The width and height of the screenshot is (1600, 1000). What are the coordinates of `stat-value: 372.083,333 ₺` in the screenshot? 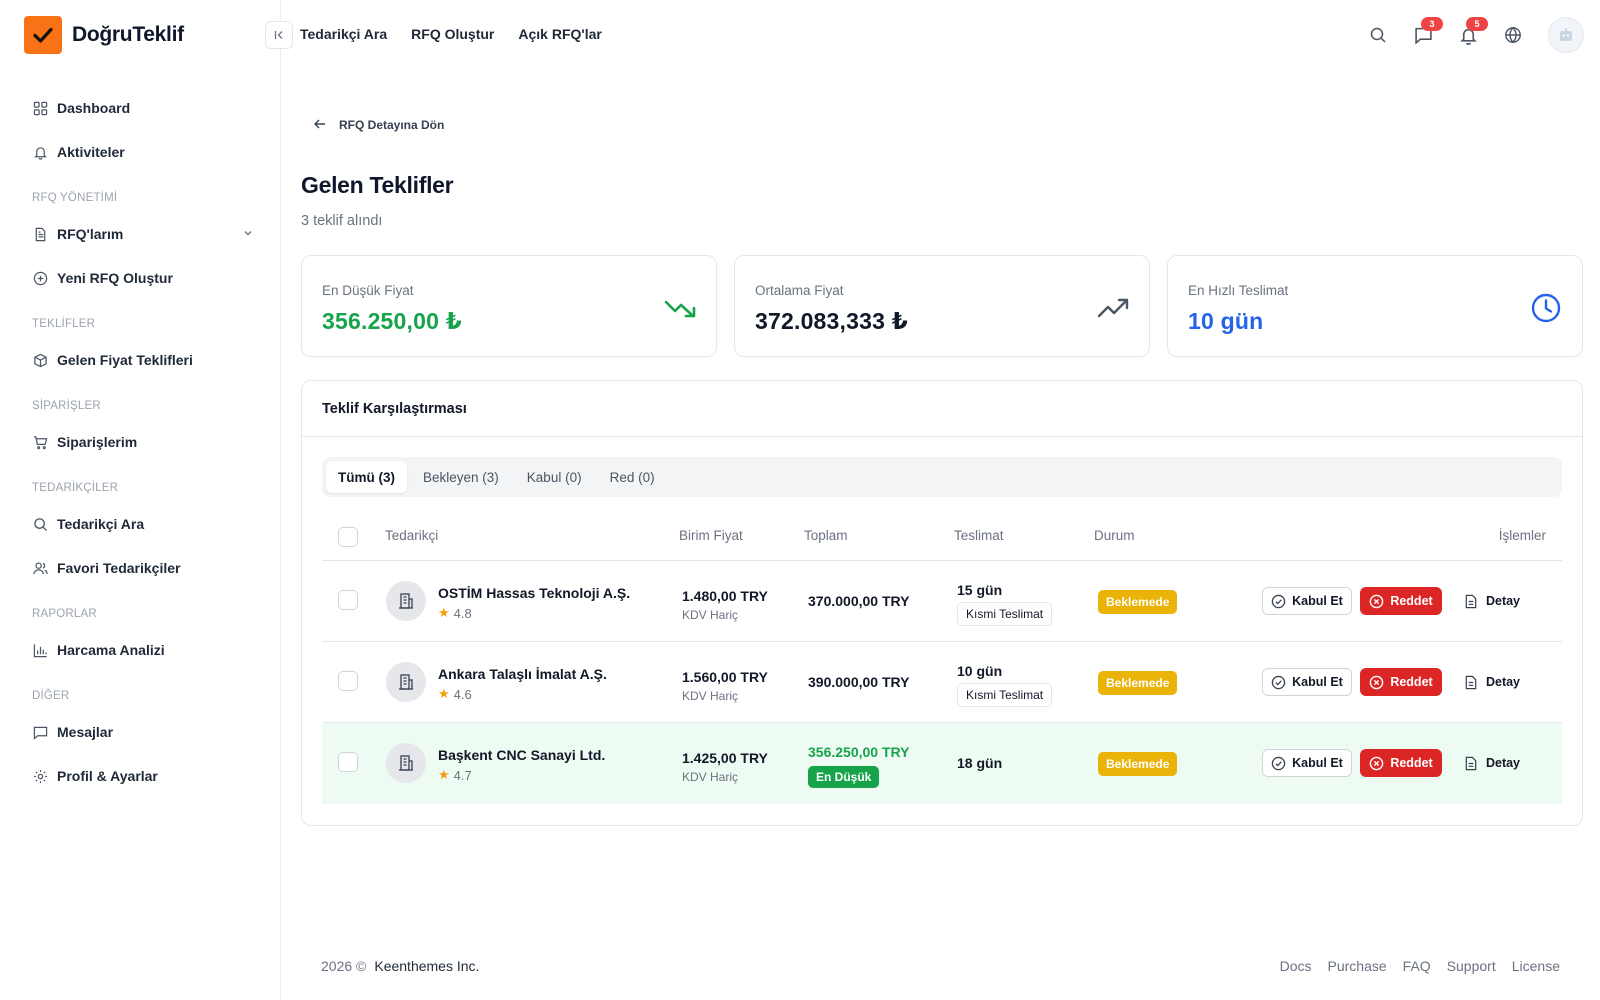 It's located at (831, 321).